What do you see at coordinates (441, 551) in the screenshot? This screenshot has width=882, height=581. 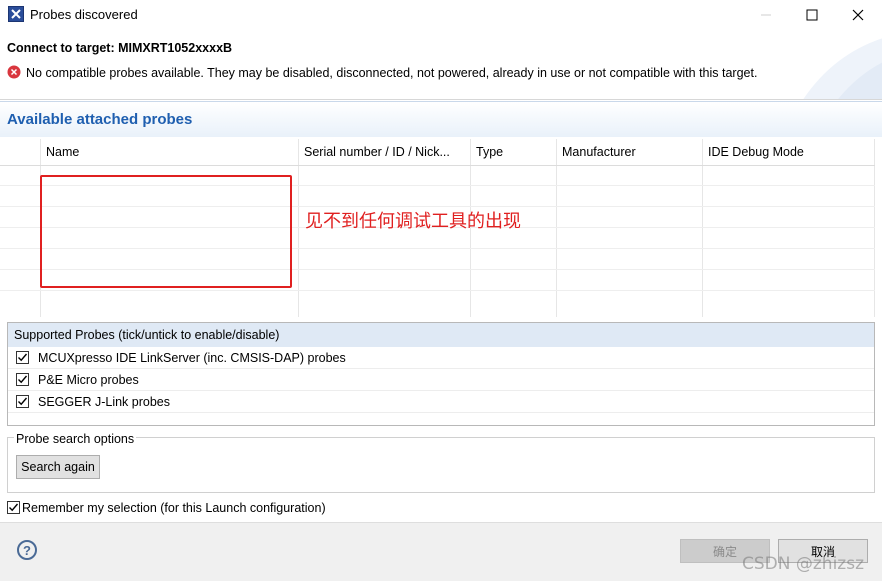 I see `dialog-footer: ? 确定 取消 CSDN @zhizsz` at bounding box center [441, 551].